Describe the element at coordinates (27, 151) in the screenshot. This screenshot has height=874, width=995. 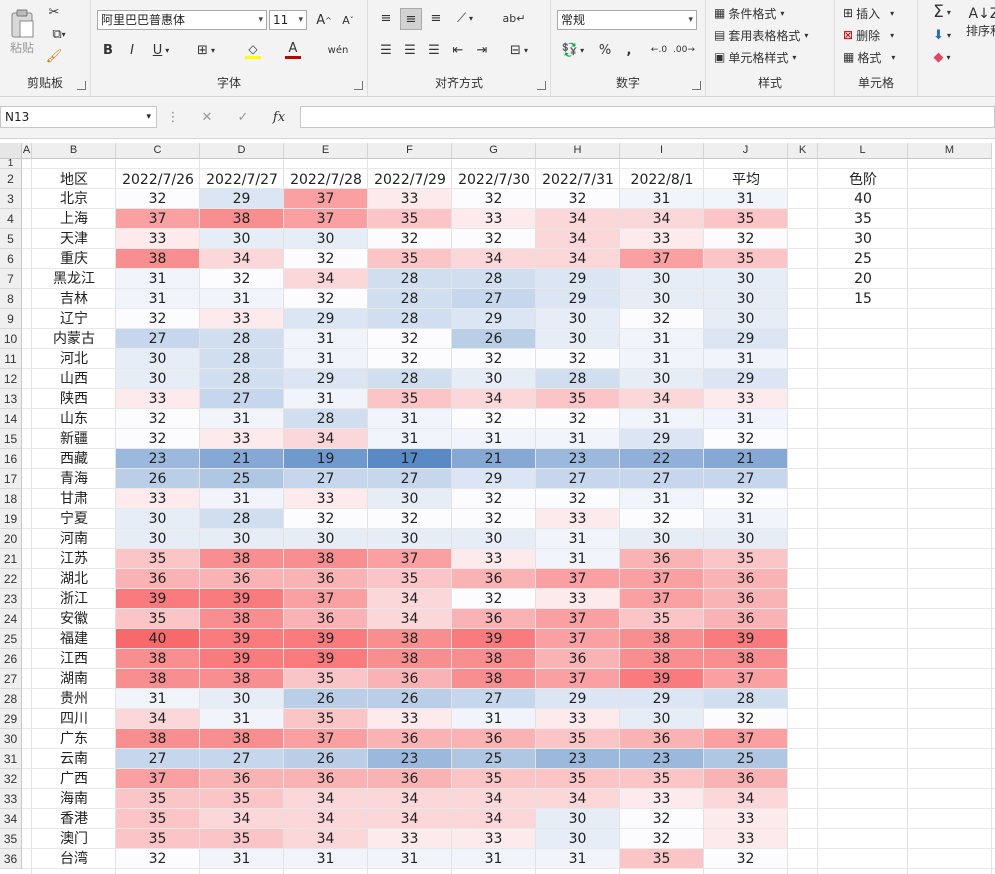
I see `column-header-a: A` at that location.